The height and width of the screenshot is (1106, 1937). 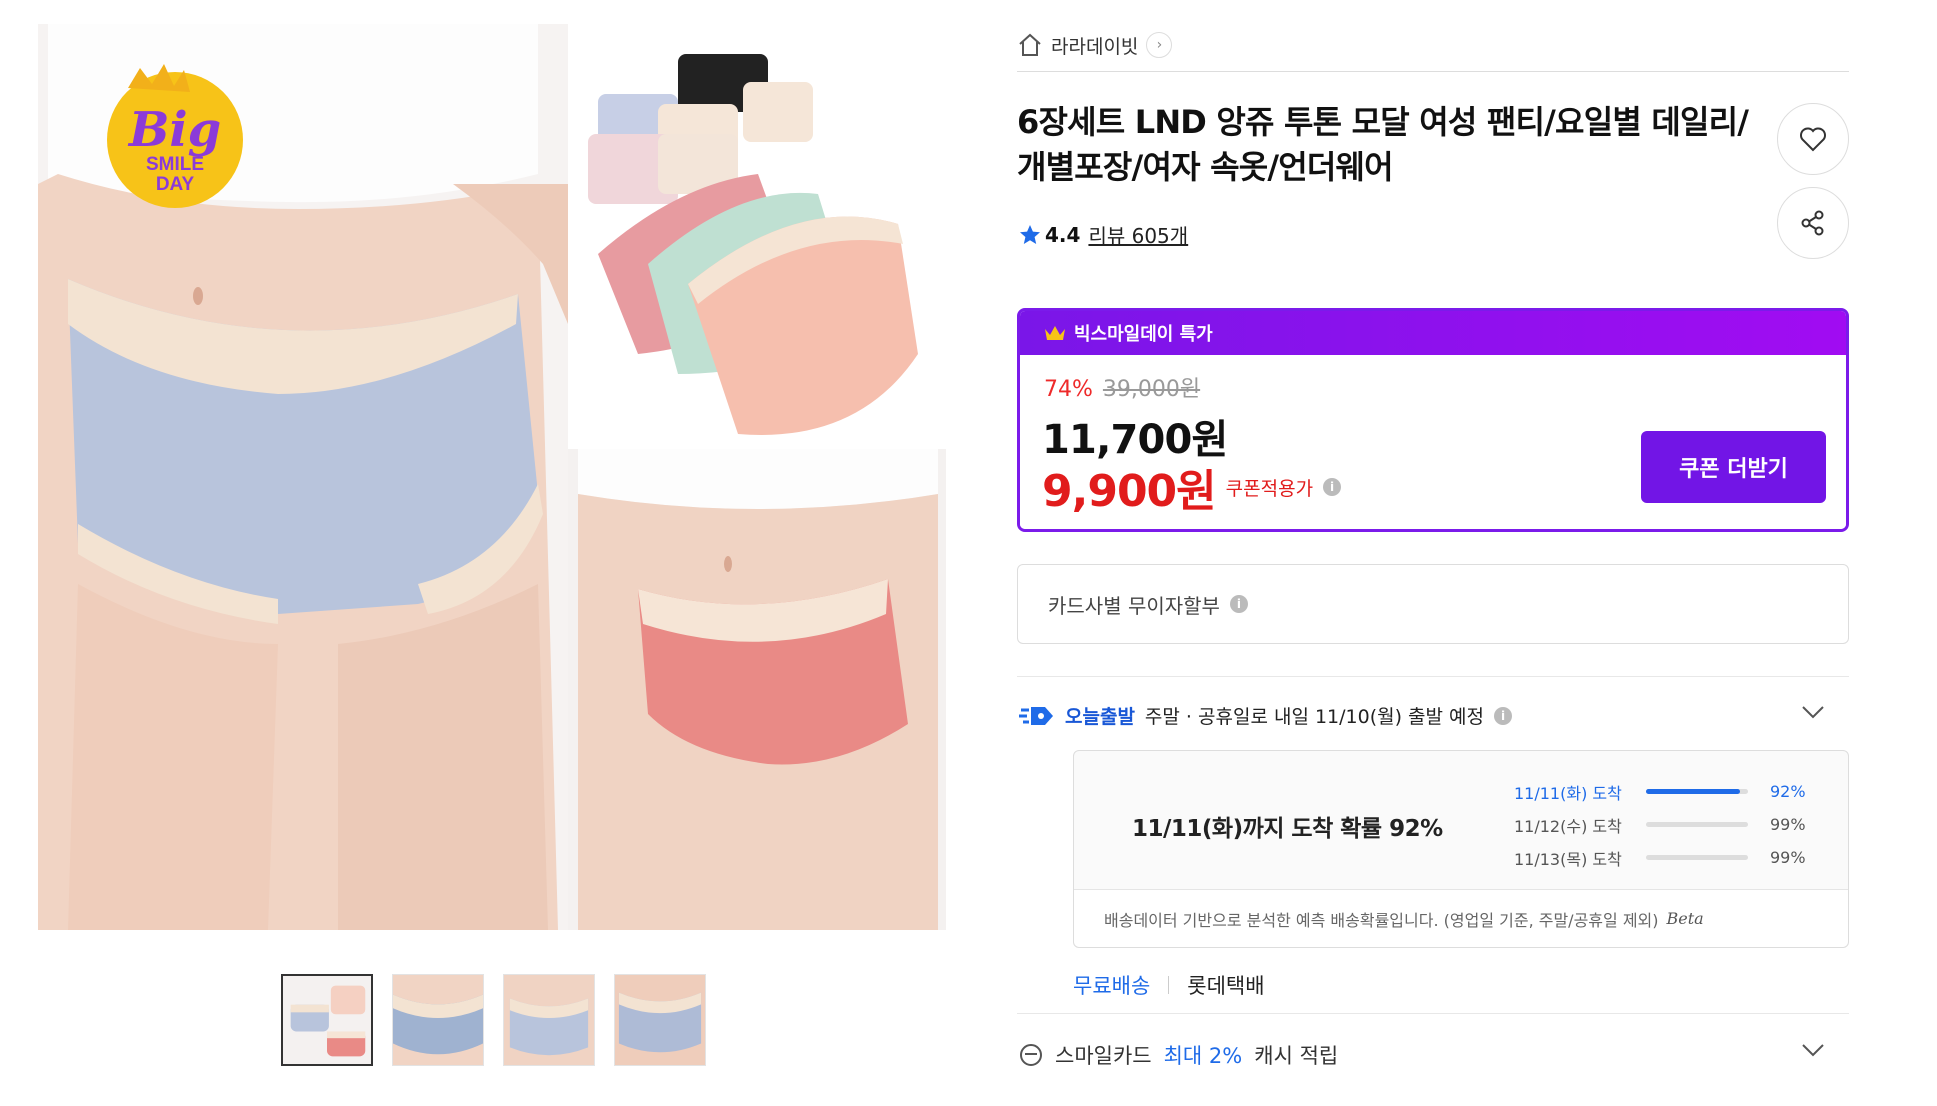 What do you see at coordinates (1103, 1056) in the screenshot?
I see `smilecard-prefix: 스마일카드` at bounding box center [1103, 1056].